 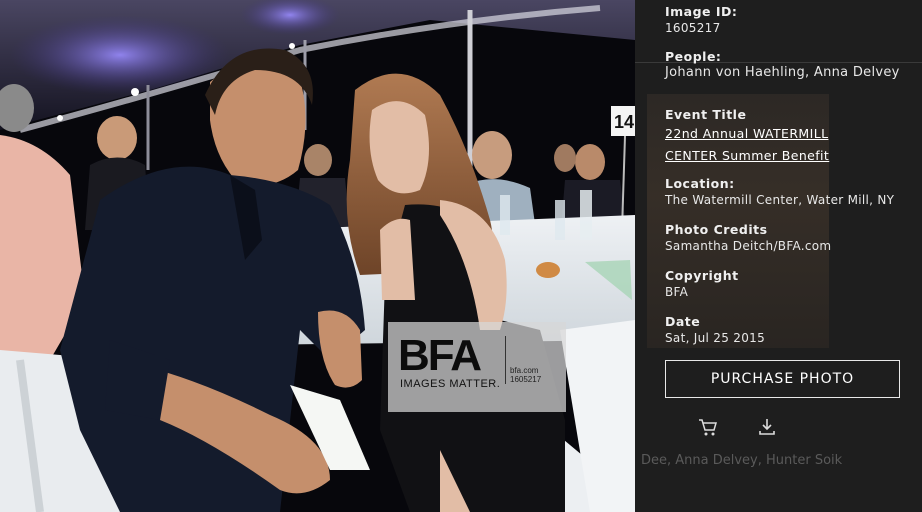 What do you see at coordinates (677, 292) in the screenshot?
I see `copyright-value: BFA` at bounding box center [677, 292].